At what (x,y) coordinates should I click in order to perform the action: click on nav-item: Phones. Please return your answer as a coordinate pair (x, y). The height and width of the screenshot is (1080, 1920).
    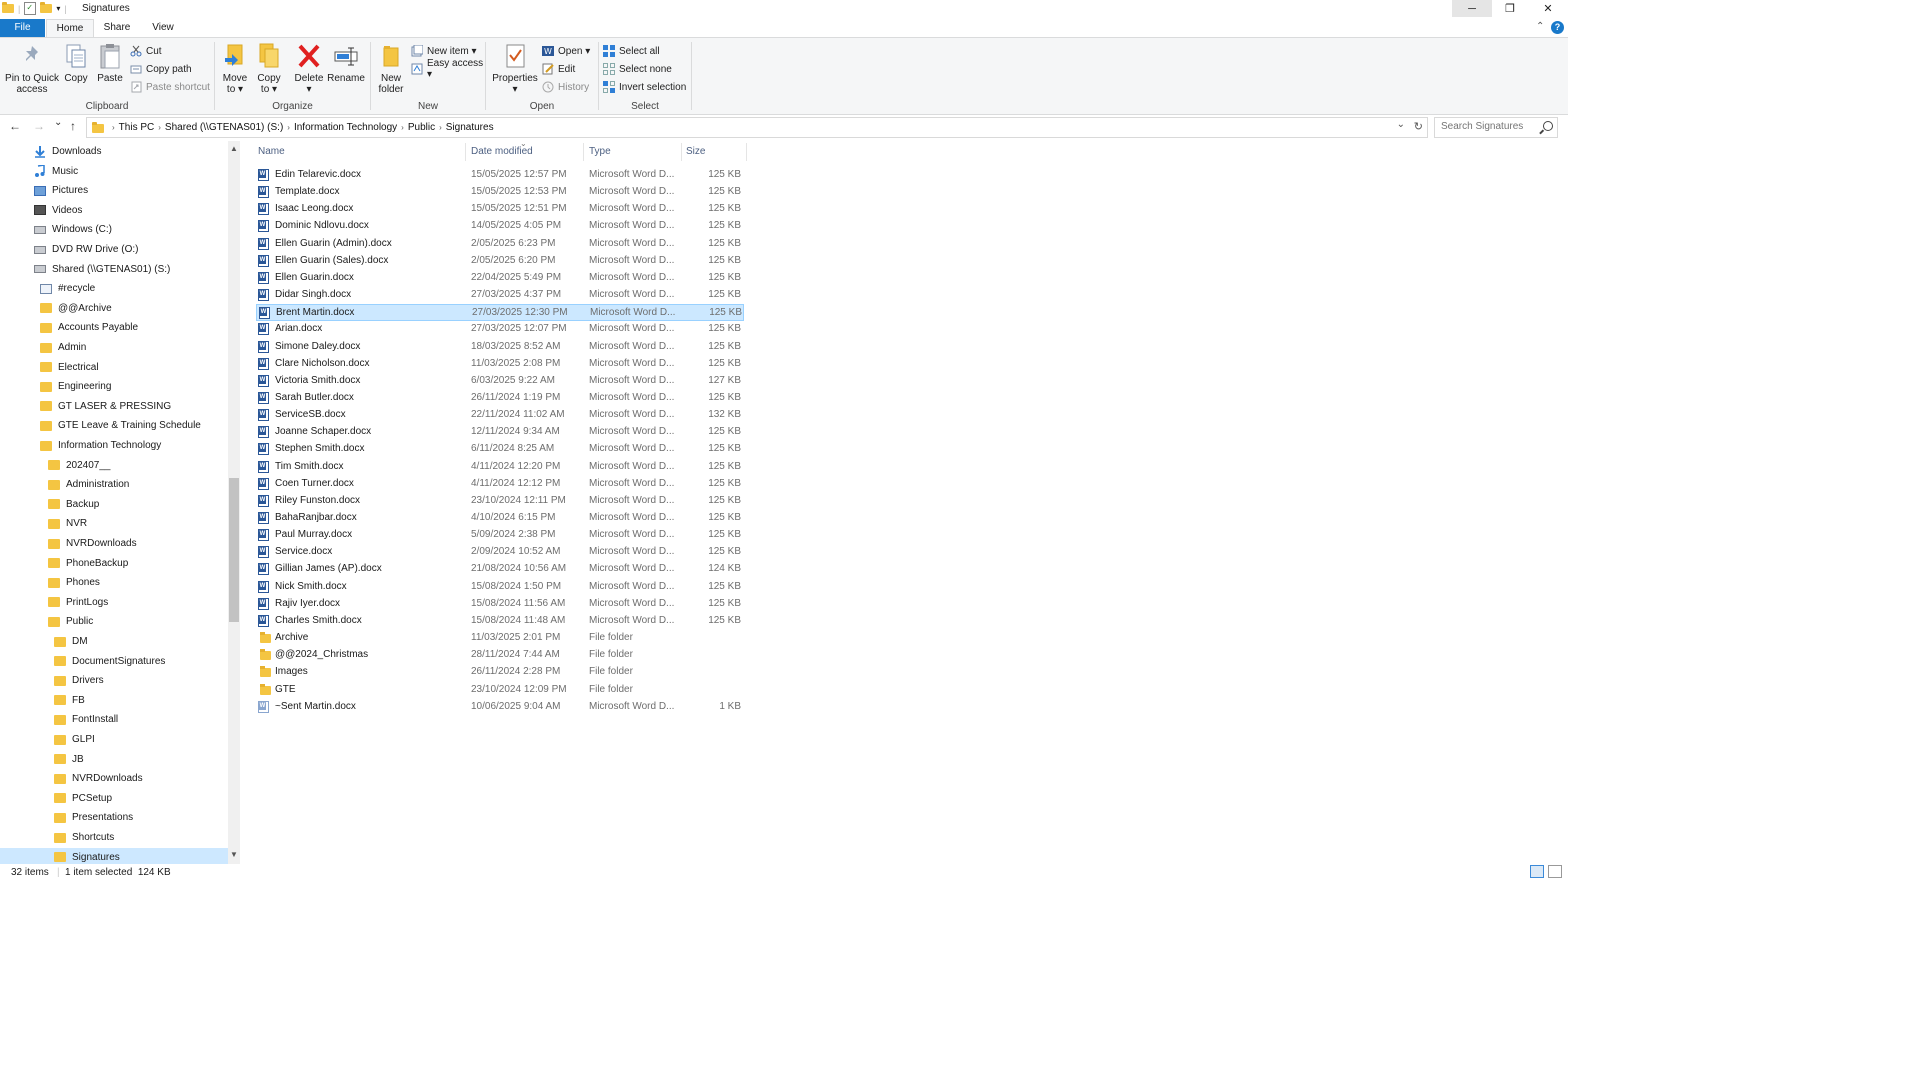
    Looking at the image, I should click on (74, 582).